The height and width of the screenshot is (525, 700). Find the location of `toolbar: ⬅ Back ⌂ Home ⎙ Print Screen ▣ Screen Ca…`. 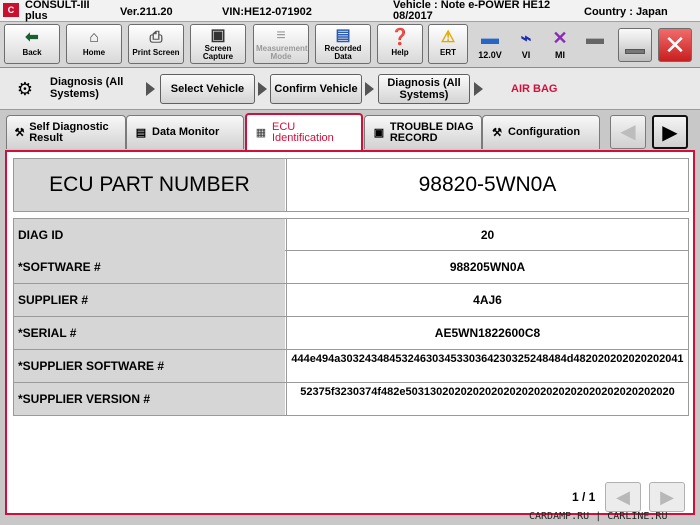

toolbar: ⬅ Back ⌂ Home ⎙ Print Screen ▣ Screen Ca… is located at coordinates (350, 45).